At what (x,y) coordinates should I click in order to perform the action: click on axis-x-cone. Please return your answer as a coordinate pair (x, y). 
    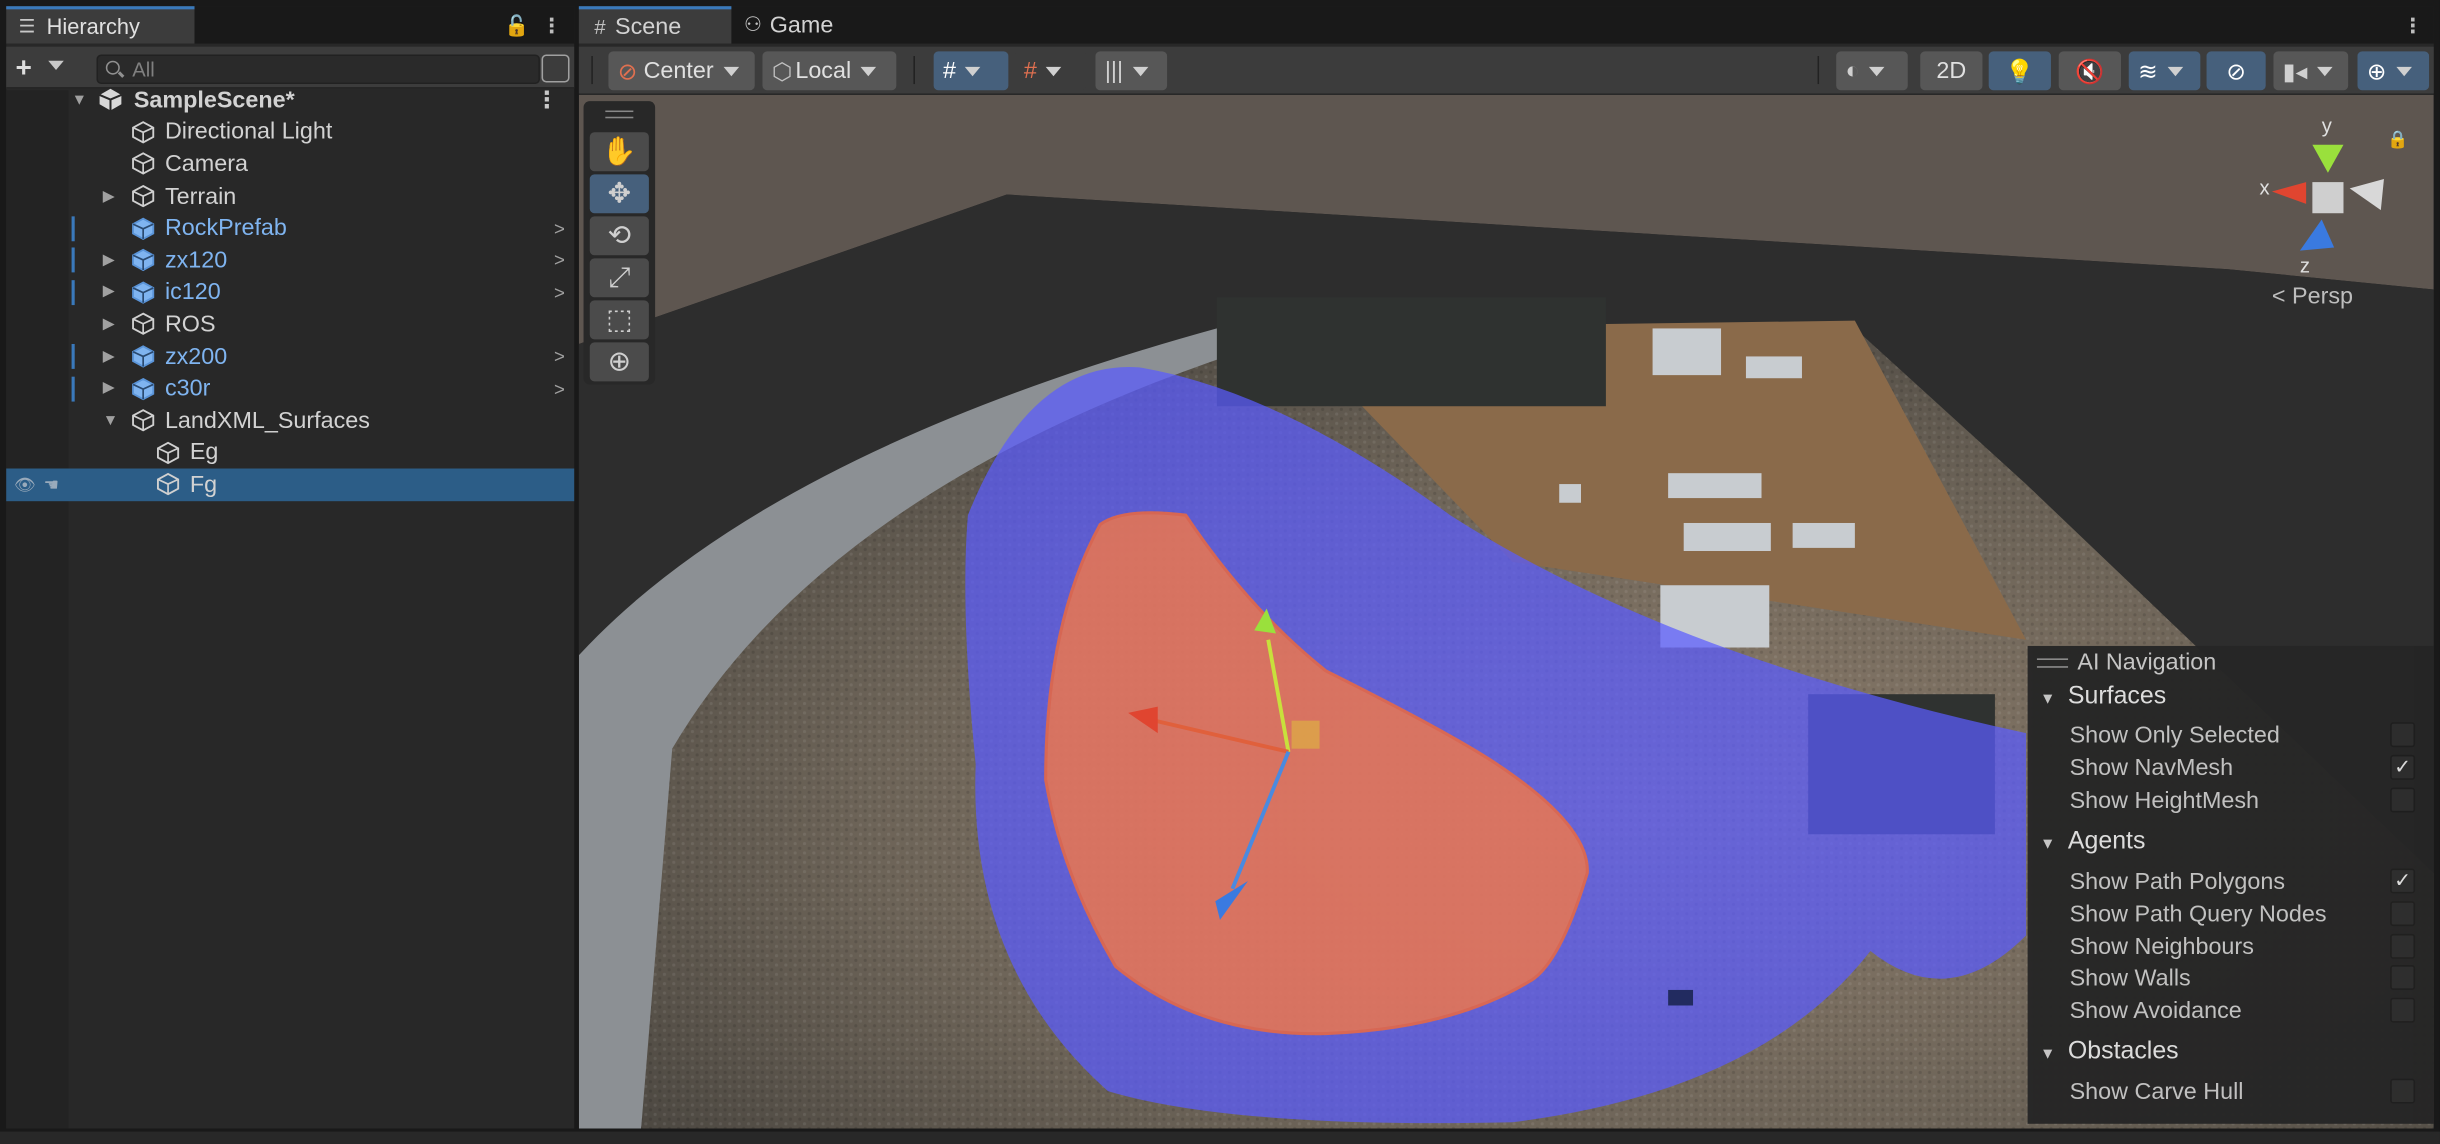
    Looking at the image, I should click on (2289, 193).